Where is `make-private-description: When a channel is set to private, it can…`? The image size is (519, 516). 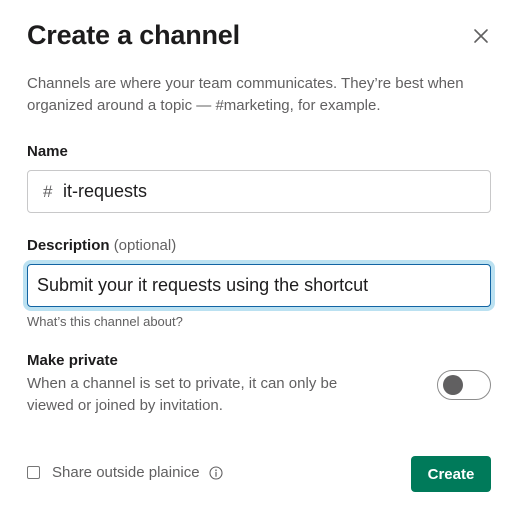
make-private-description: When a channel is set to private, it can… is located at coordinates (197, 395).